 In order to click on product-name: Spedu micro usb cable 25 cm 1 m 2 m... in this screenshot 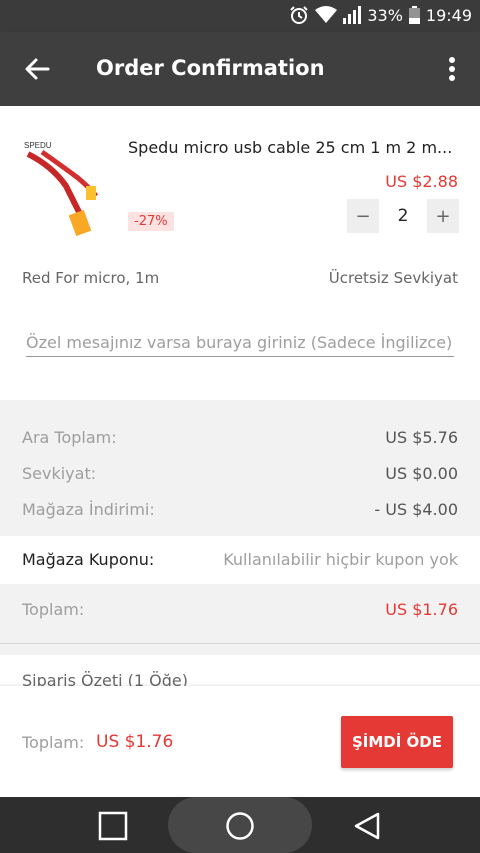, I will do `click(296, 147)`.